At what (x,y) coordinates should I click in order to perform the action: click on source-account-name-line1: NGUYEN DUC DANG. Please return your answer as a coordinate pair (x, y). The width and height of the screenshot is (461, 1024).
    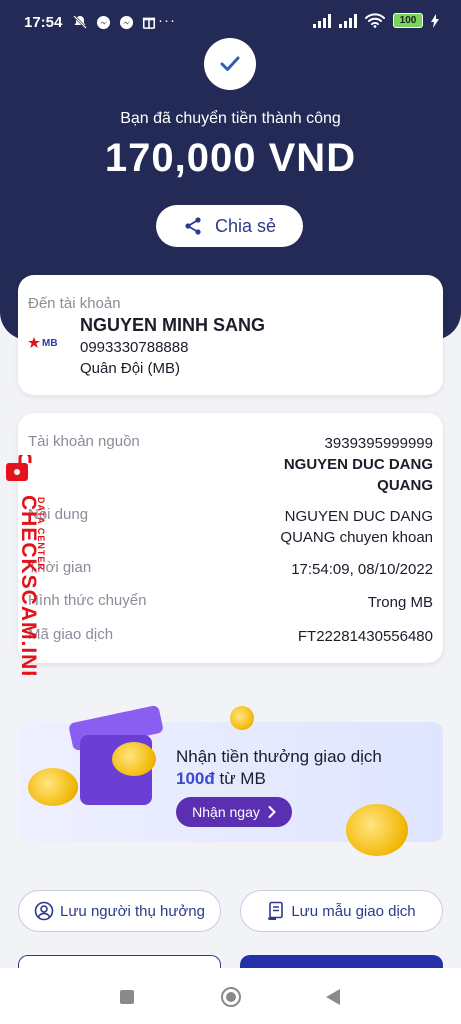
    Looking at the image, I should click on (358, 464).